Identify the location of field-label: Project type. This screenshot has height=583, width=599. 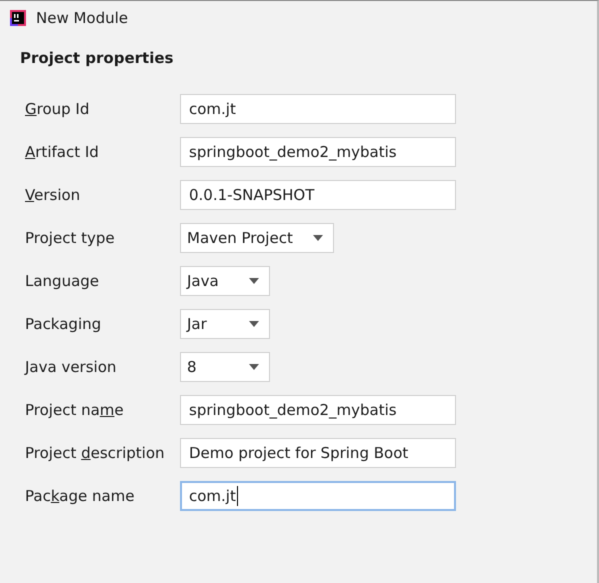
(70, 238).